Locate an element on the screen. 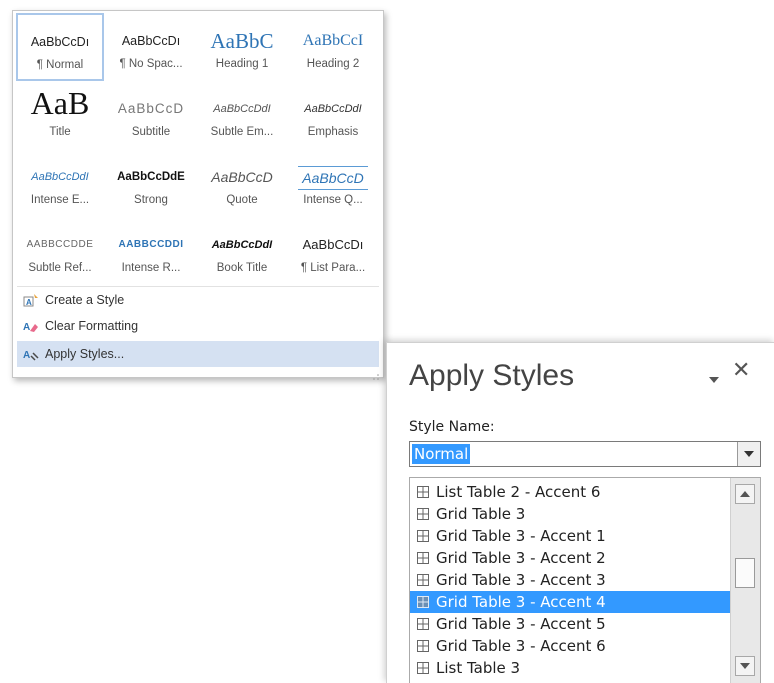 The image size is (774, 683). list-item-label: Grid Table 3 - Accent 5 is located at coordinates (521, 624).